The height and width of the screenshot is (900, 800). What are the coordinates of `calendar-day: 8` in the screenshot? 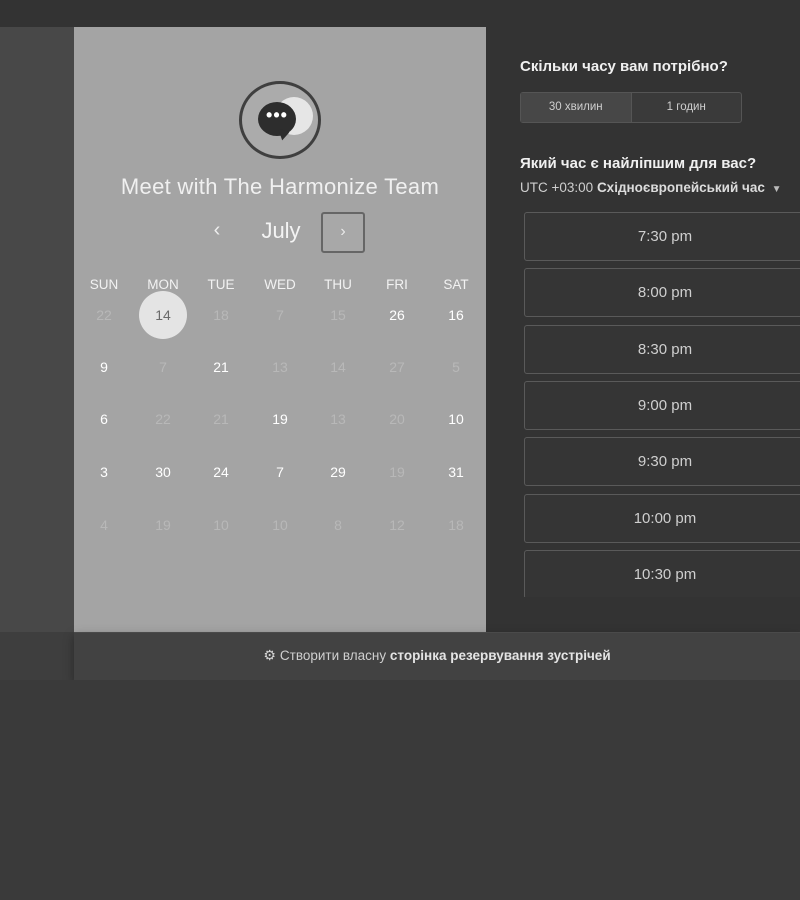 It's located at (338, 525).